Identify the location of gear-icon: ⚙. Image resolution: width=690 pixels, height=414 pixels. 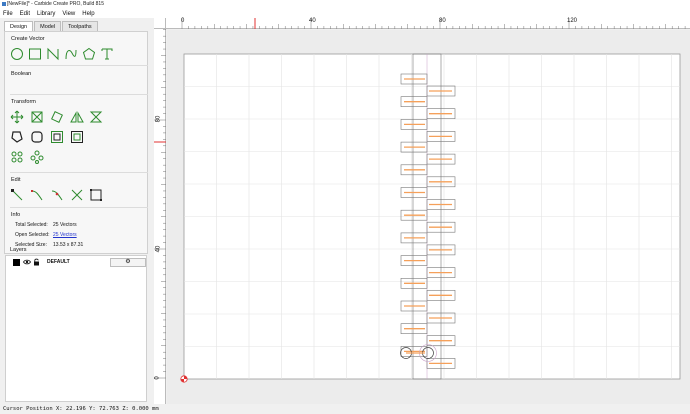
(128, 262).